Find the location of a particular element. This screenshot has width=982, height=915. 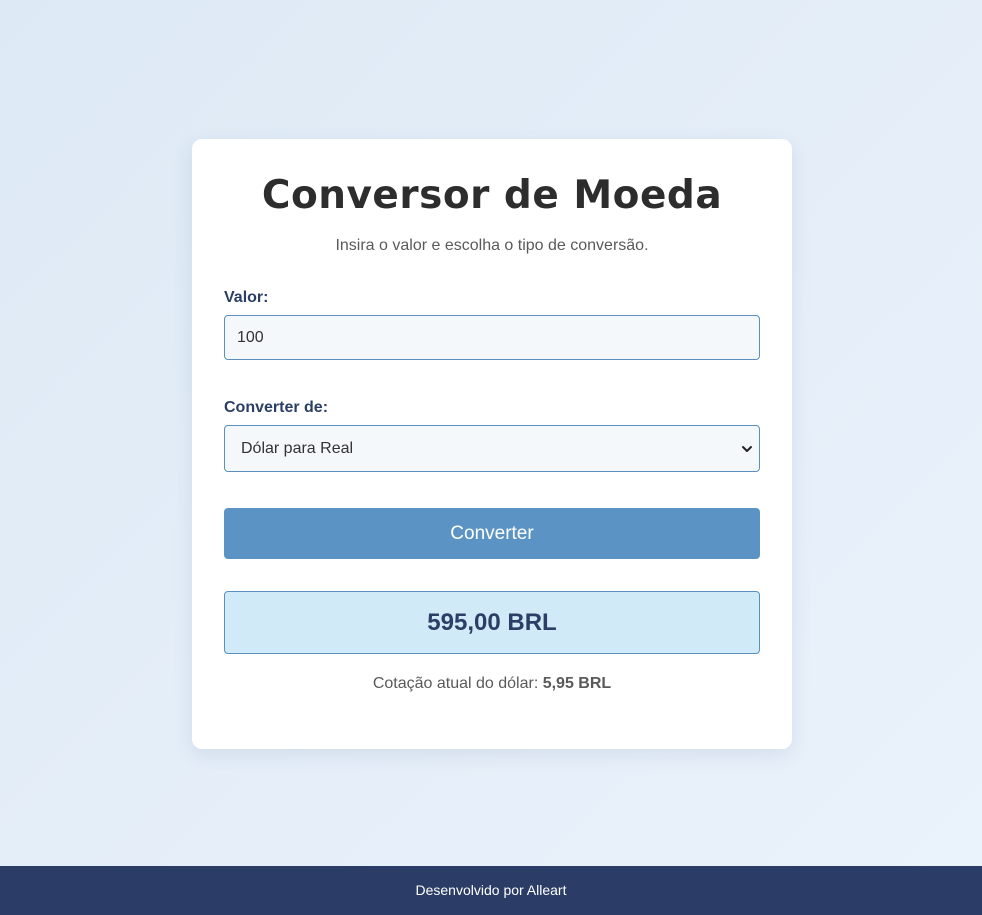

conversion-type-label: Converter de: is located at coordinates (276, 407).